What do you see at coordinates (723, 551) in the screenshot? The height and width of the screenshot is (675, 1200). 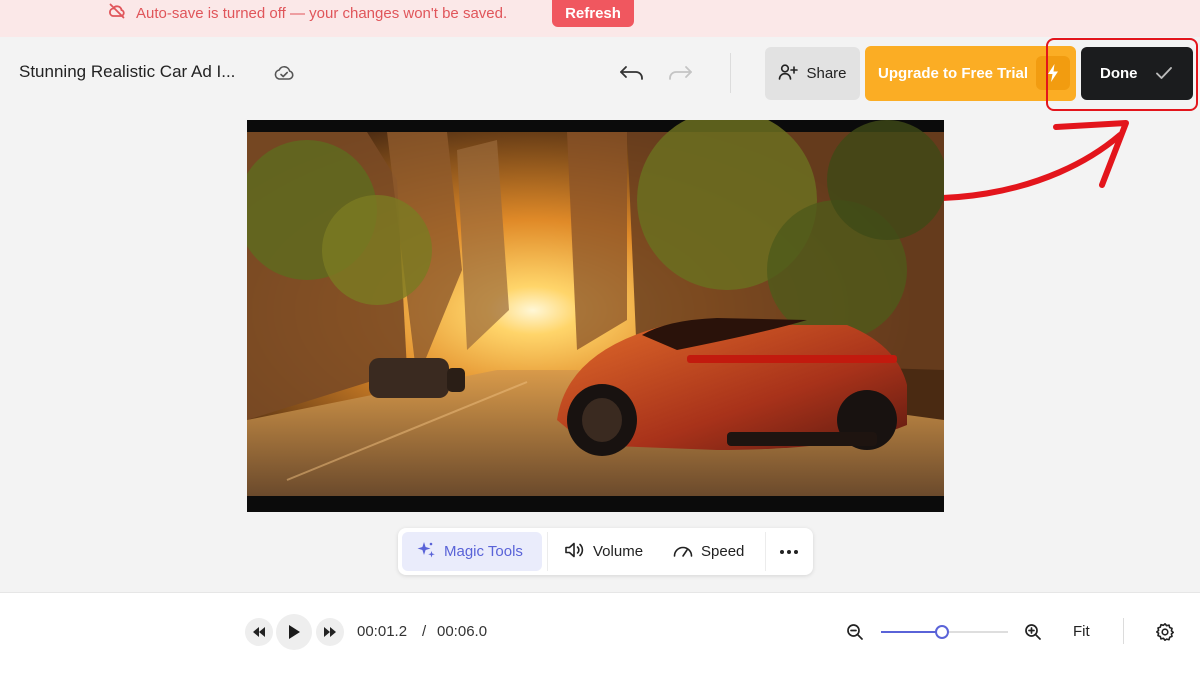 I see `speed-label: Speed` at bounding box center [723, 551].